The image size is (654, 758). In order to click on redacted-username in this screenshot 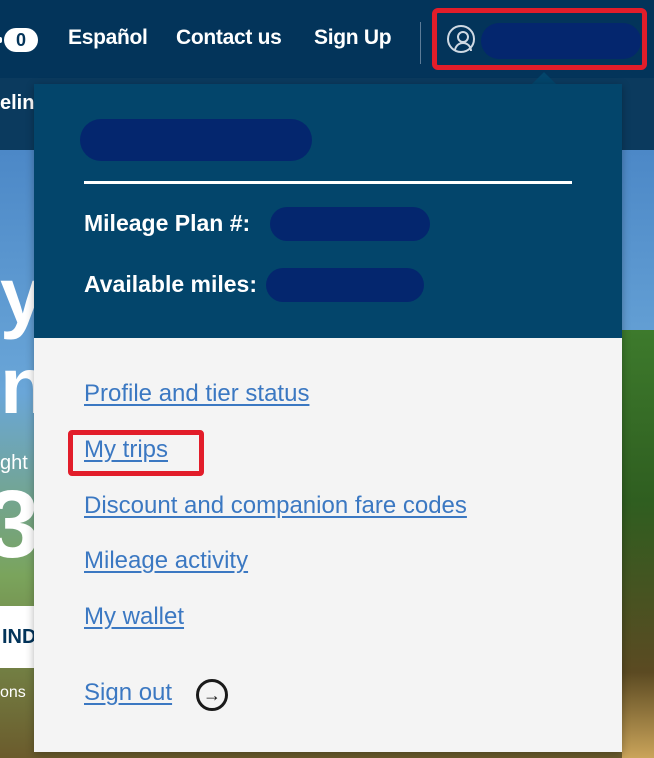, I will do `click(561, 41)`.